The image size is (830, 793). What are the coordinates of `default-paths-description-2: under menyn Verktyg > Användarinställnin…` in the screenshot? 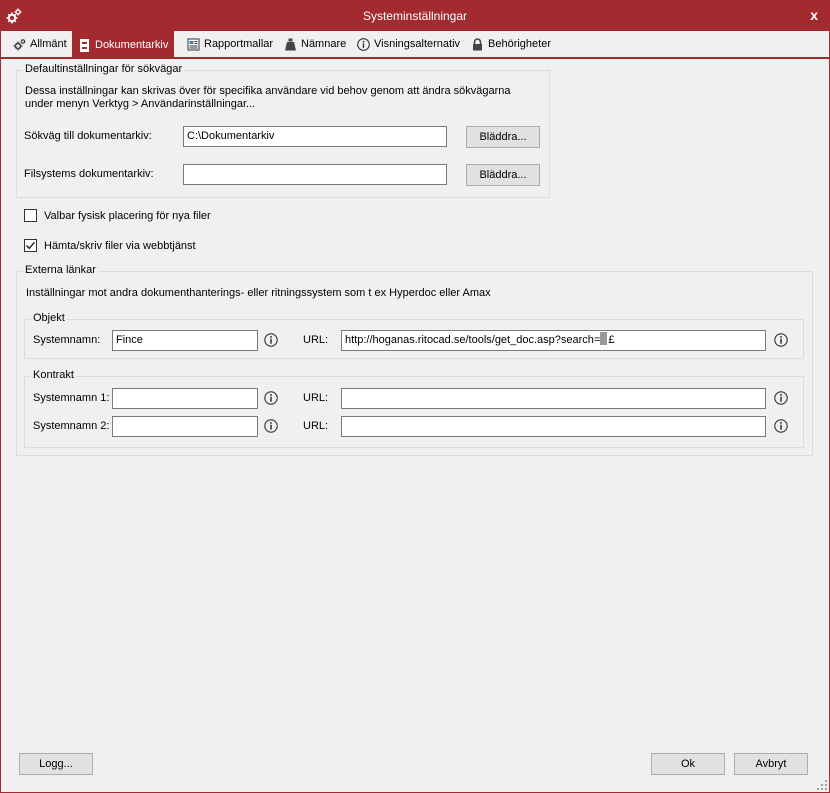 It's located at (140, 104).